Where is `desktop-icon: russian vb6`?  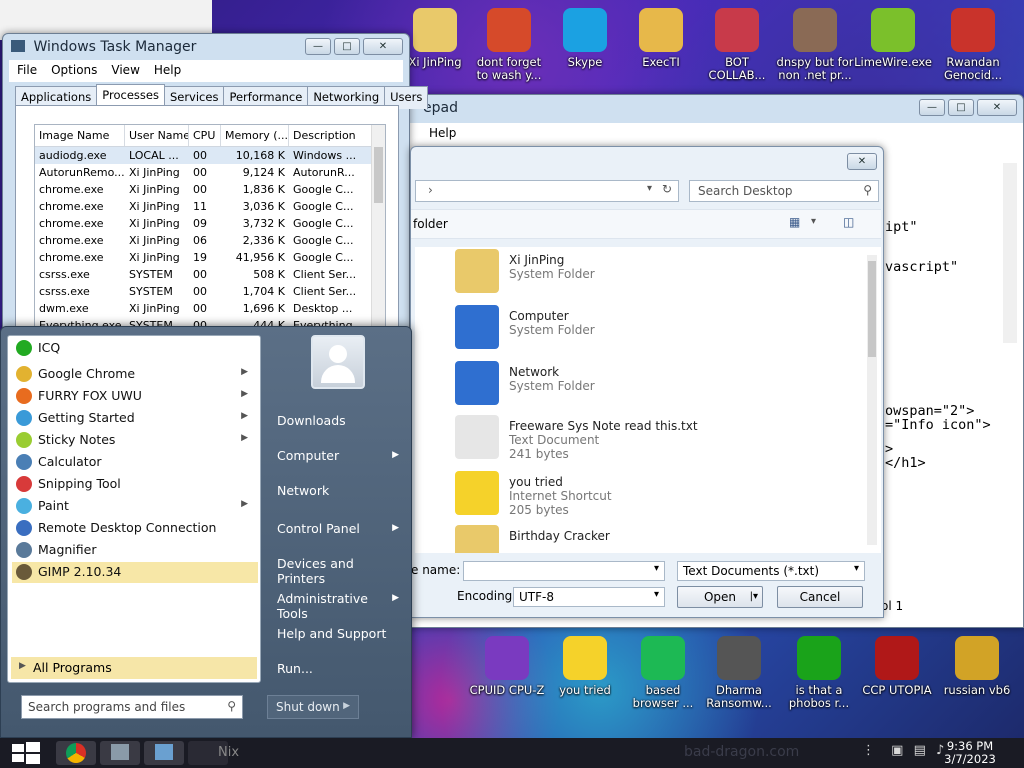
desktop-icon: russian vb6 is located at coordinates (977, 666).